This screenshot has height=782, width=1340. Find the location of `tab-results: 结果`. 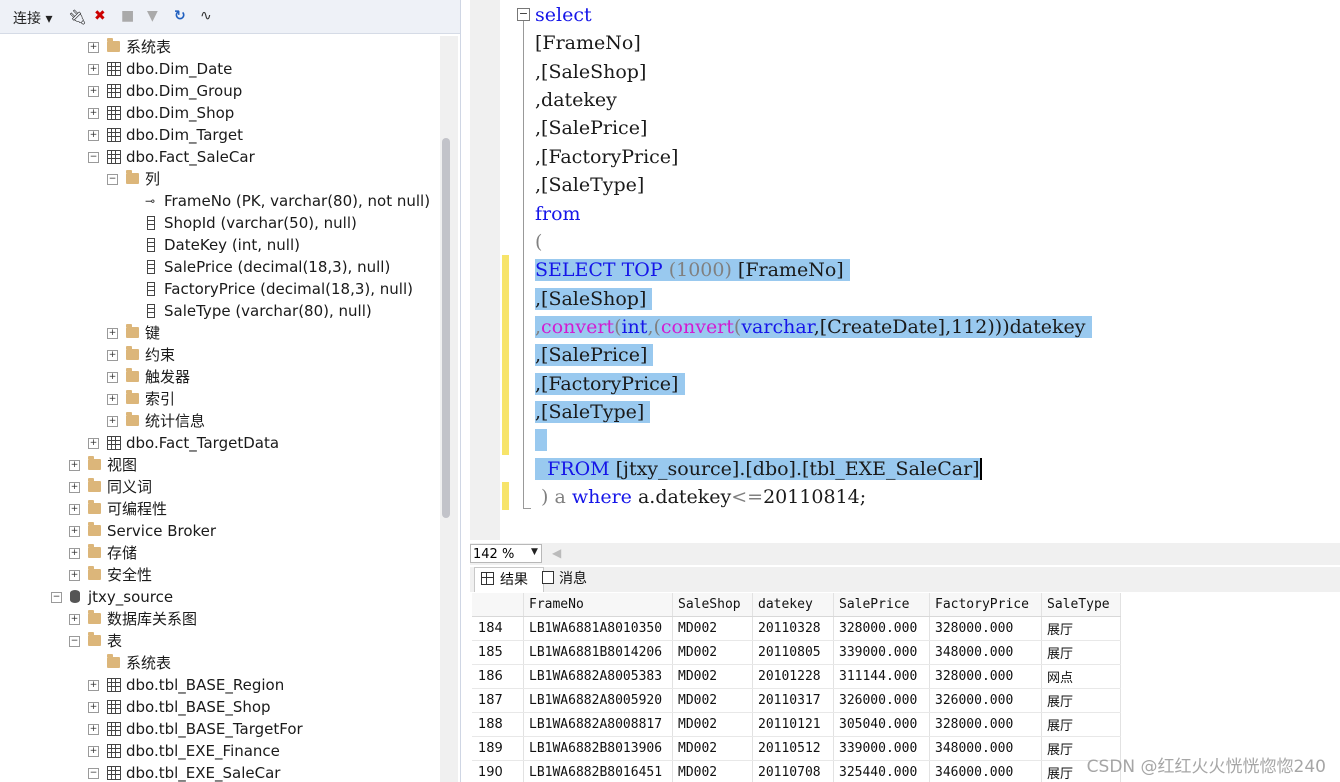

tab-results: 结果 is located at coordinates (509, 579).